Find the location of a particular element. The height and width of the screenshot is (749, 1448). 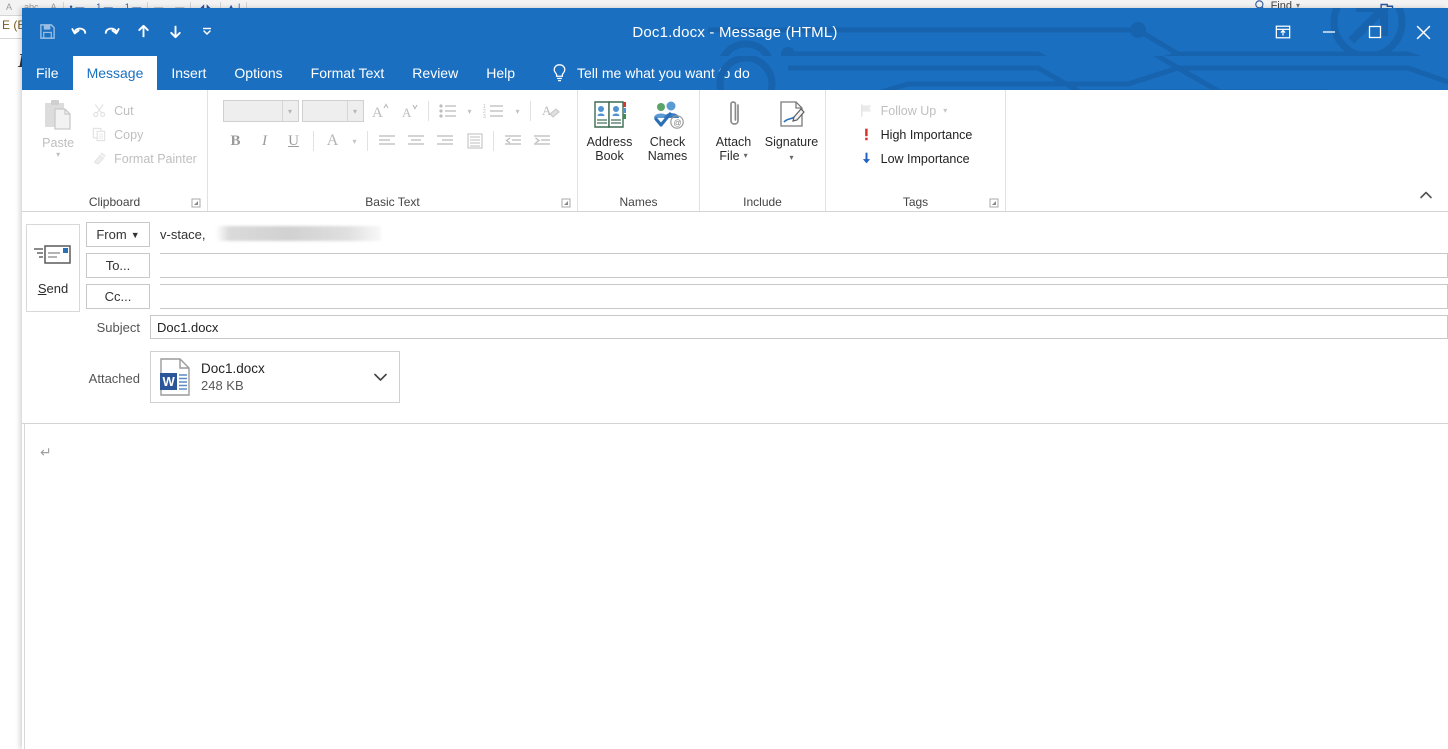

grow-font-icon: A is located at coordinates (380, 112).